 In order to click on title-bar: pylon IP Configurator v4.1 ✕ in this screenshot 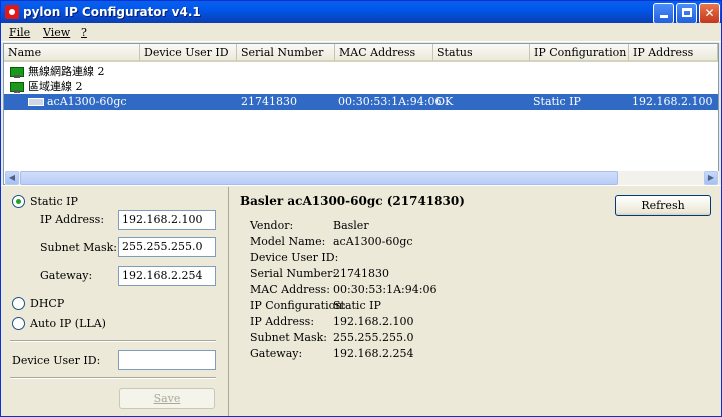, I will do `click(361, 12)`.